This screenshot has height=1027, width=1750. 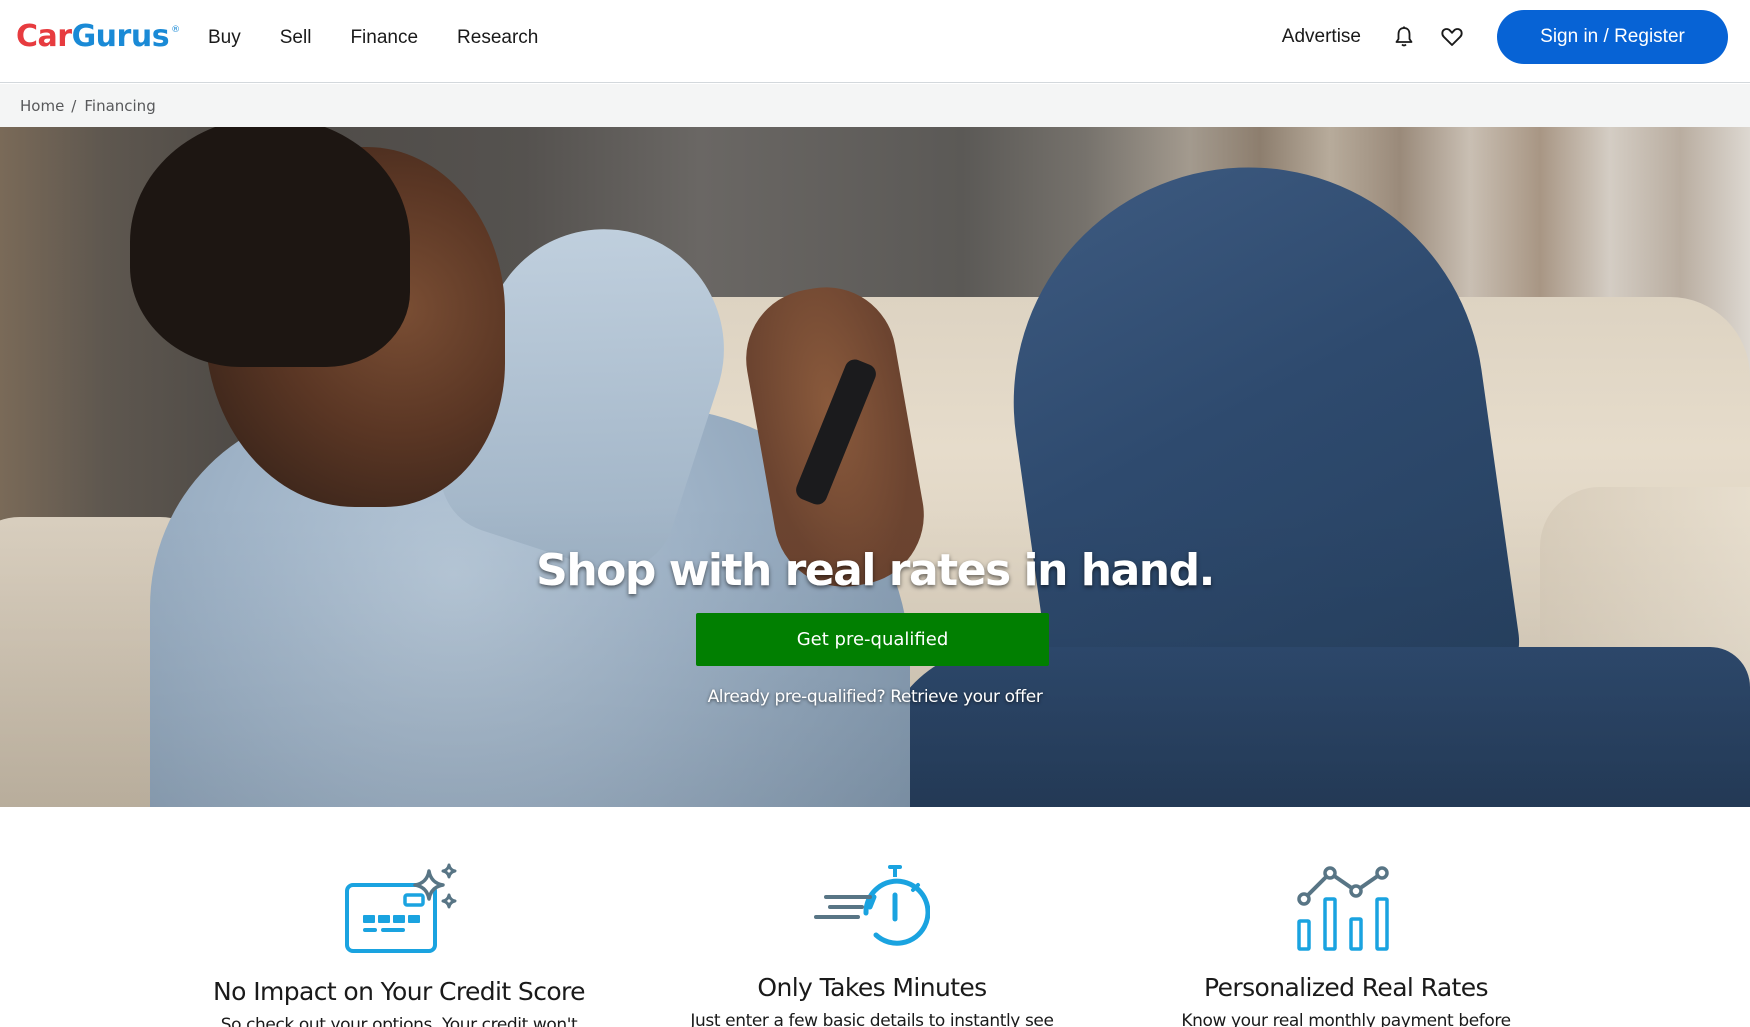 What do you see at coordinates (296, 38) in the screenshot?
I see `nav-sell: Sell` at bounding box center [296, 38].